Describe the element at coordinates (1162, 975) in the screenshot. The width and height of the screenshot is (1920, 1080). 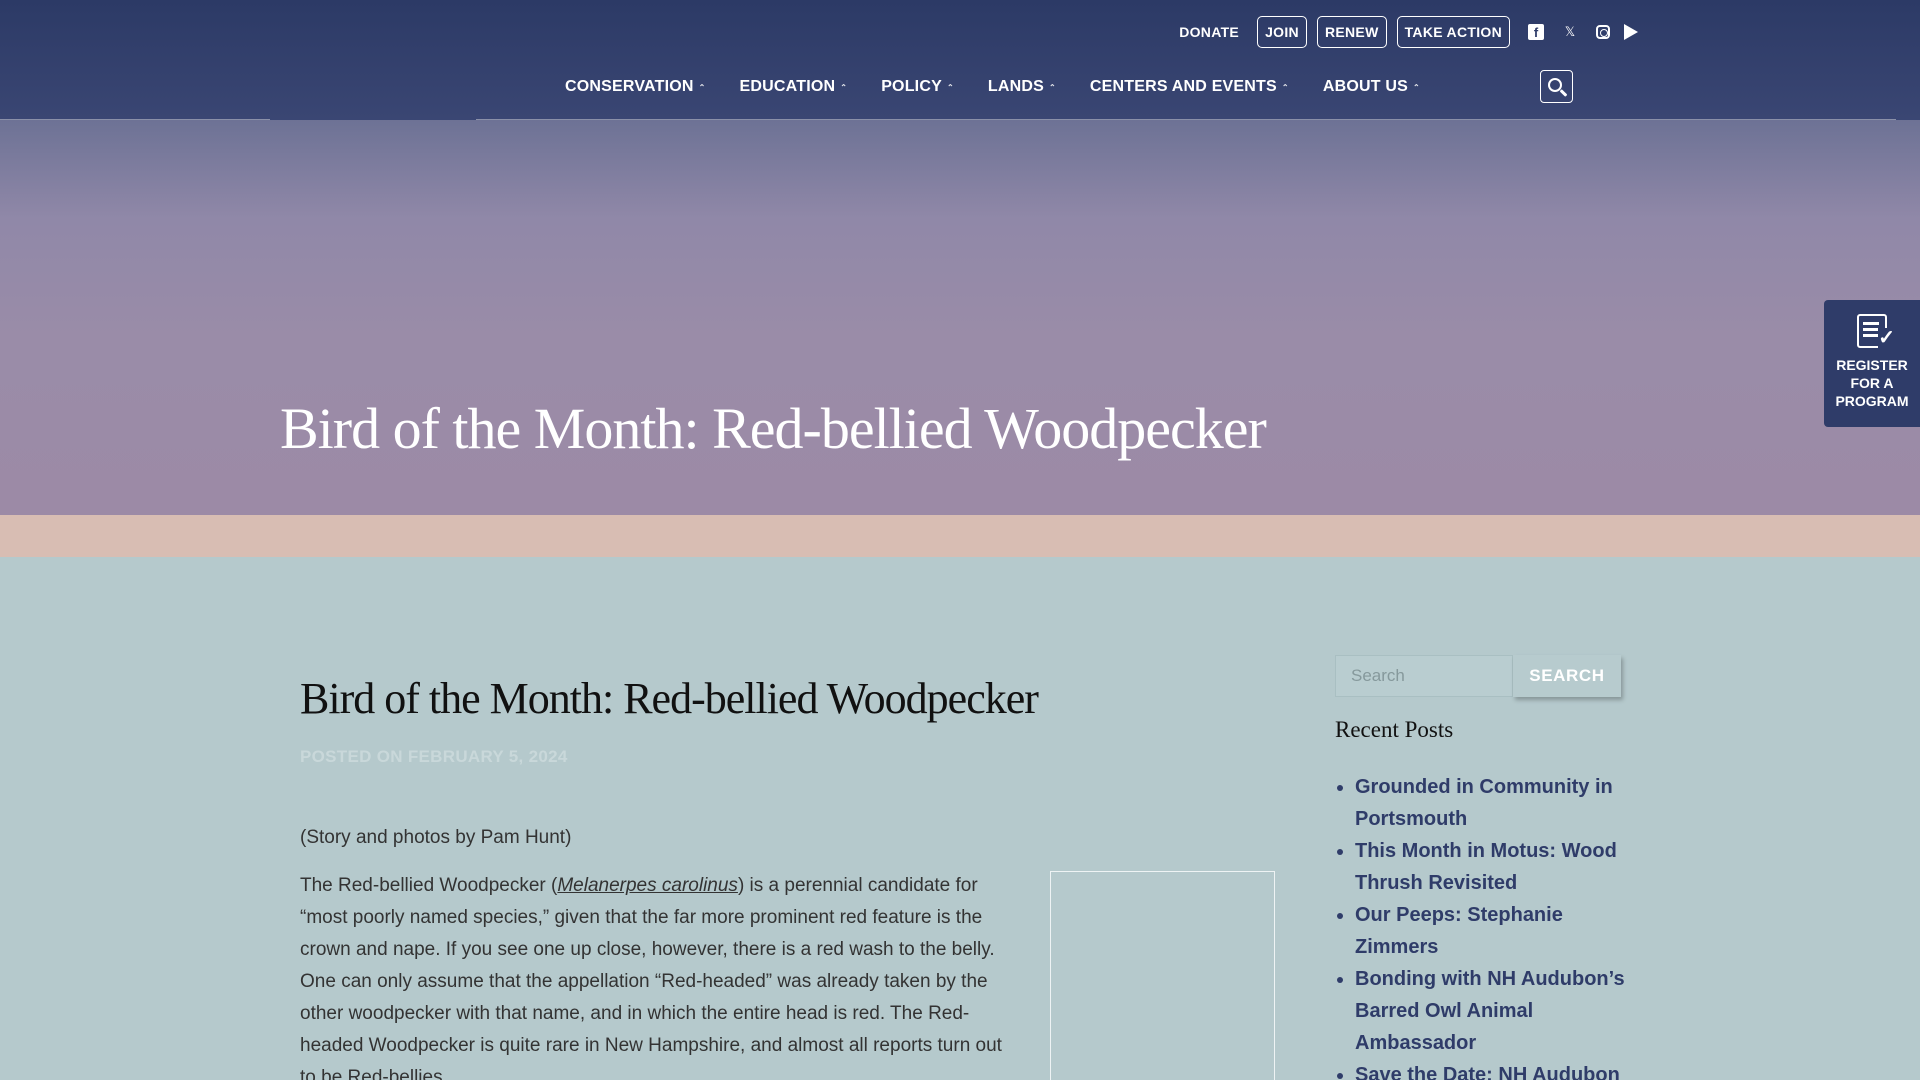
I see `bird-photo-frame` at that location.